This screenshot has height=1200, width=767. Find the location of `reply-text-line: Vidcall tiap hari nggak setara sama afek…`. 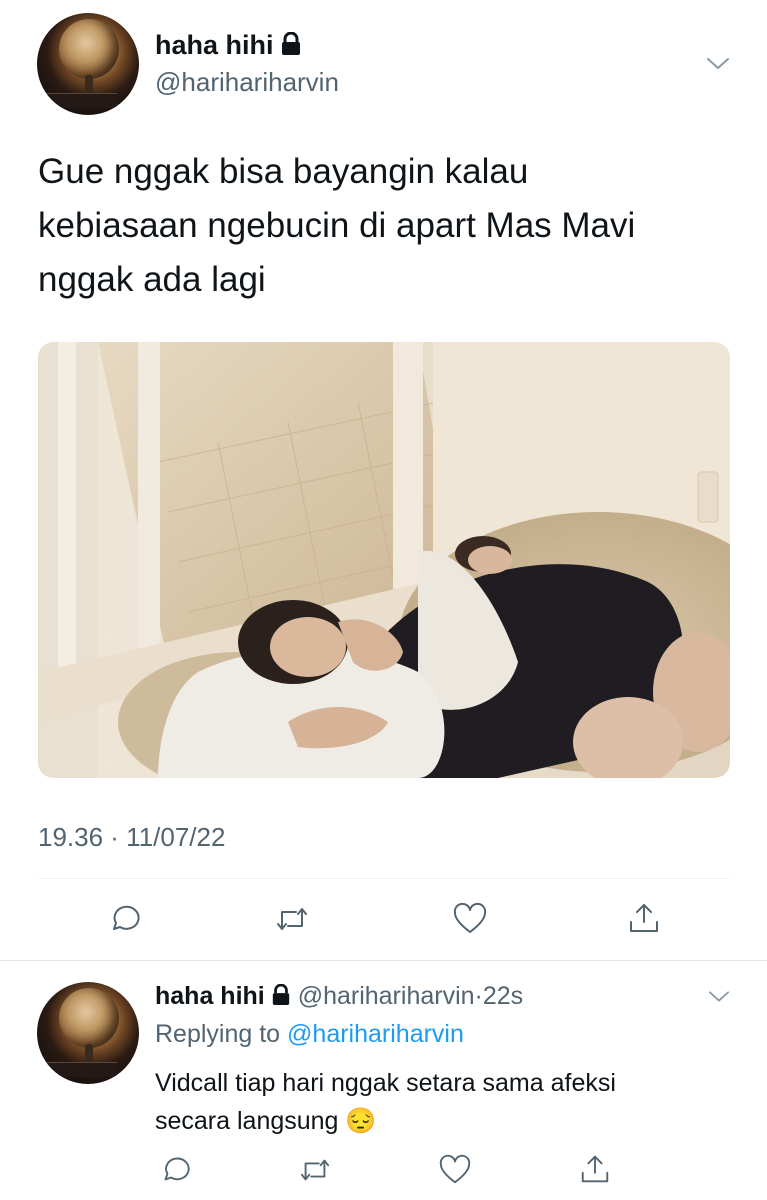

reply-text-line: Vidcall tiap hari nggak setara sama afek… is located at coordinates (385, 1083).